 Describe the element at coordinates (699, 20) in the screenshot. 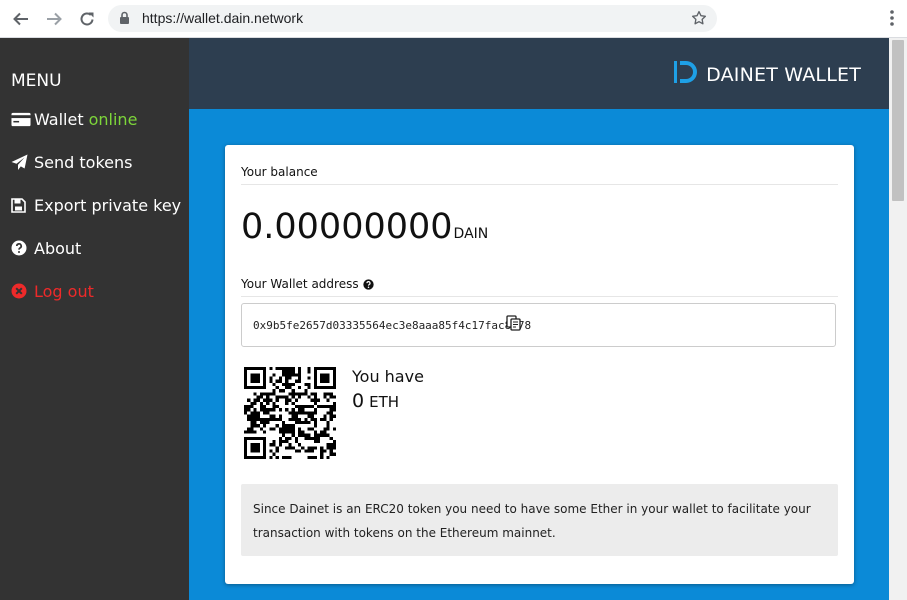

I see `bookmark-star-icon` at that location.